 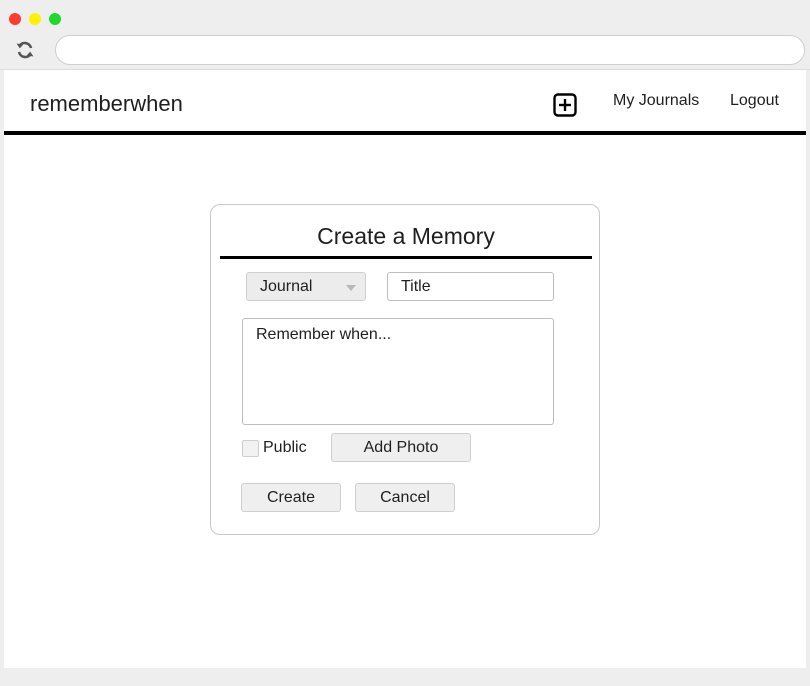 I want to click on public-checkbox, so click(x=250, y=448).